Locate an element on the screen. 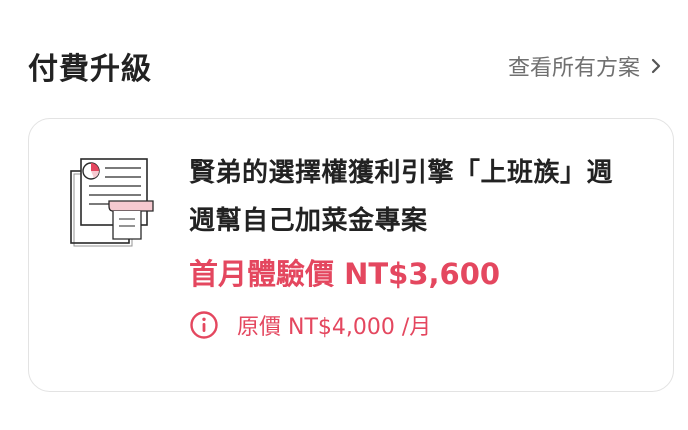 The image size is (688, 430). original-price-row: 原價 NT$4,000 /月 is located at coordinates (310, 325).